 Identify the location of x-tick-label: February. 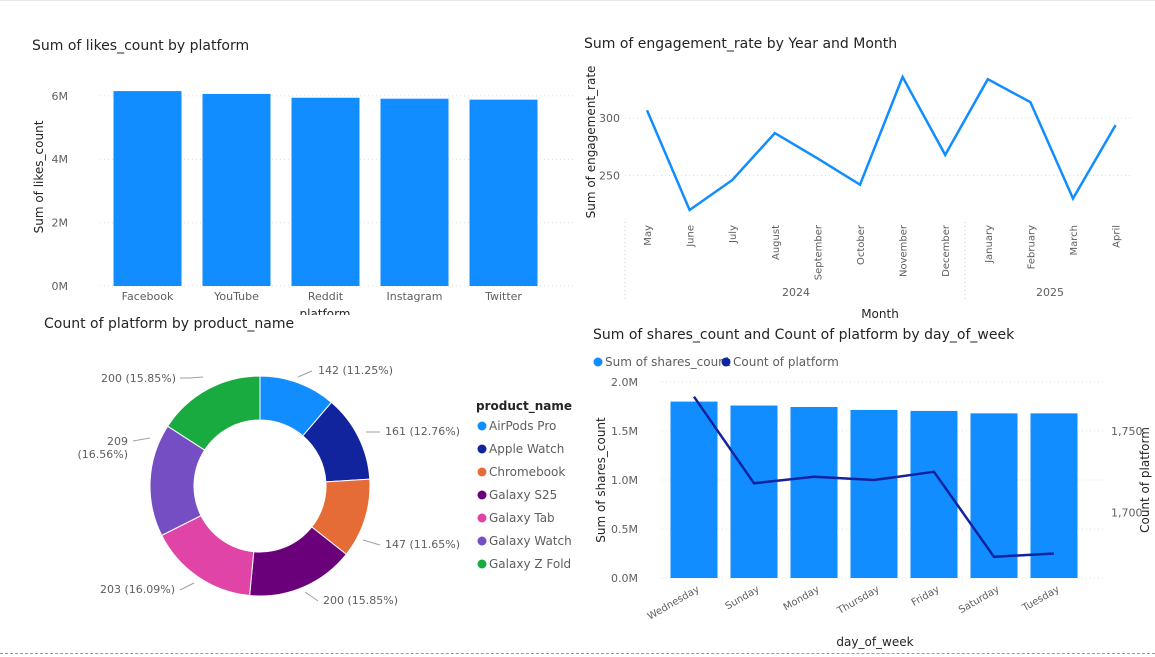
(1031, 247).